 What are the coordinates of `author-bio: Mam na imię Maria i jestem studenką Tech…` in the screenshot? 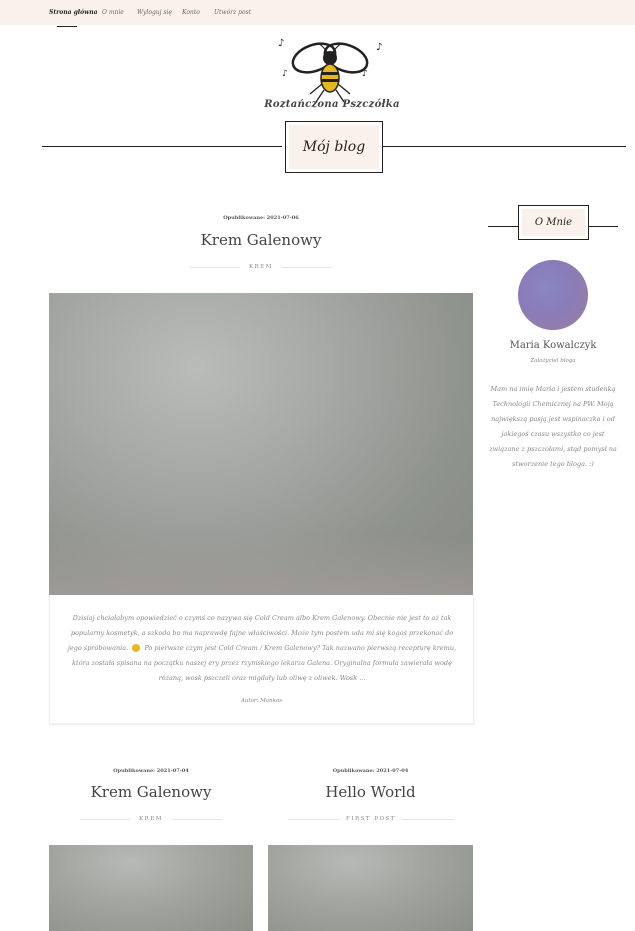 It's located at (553, 426).